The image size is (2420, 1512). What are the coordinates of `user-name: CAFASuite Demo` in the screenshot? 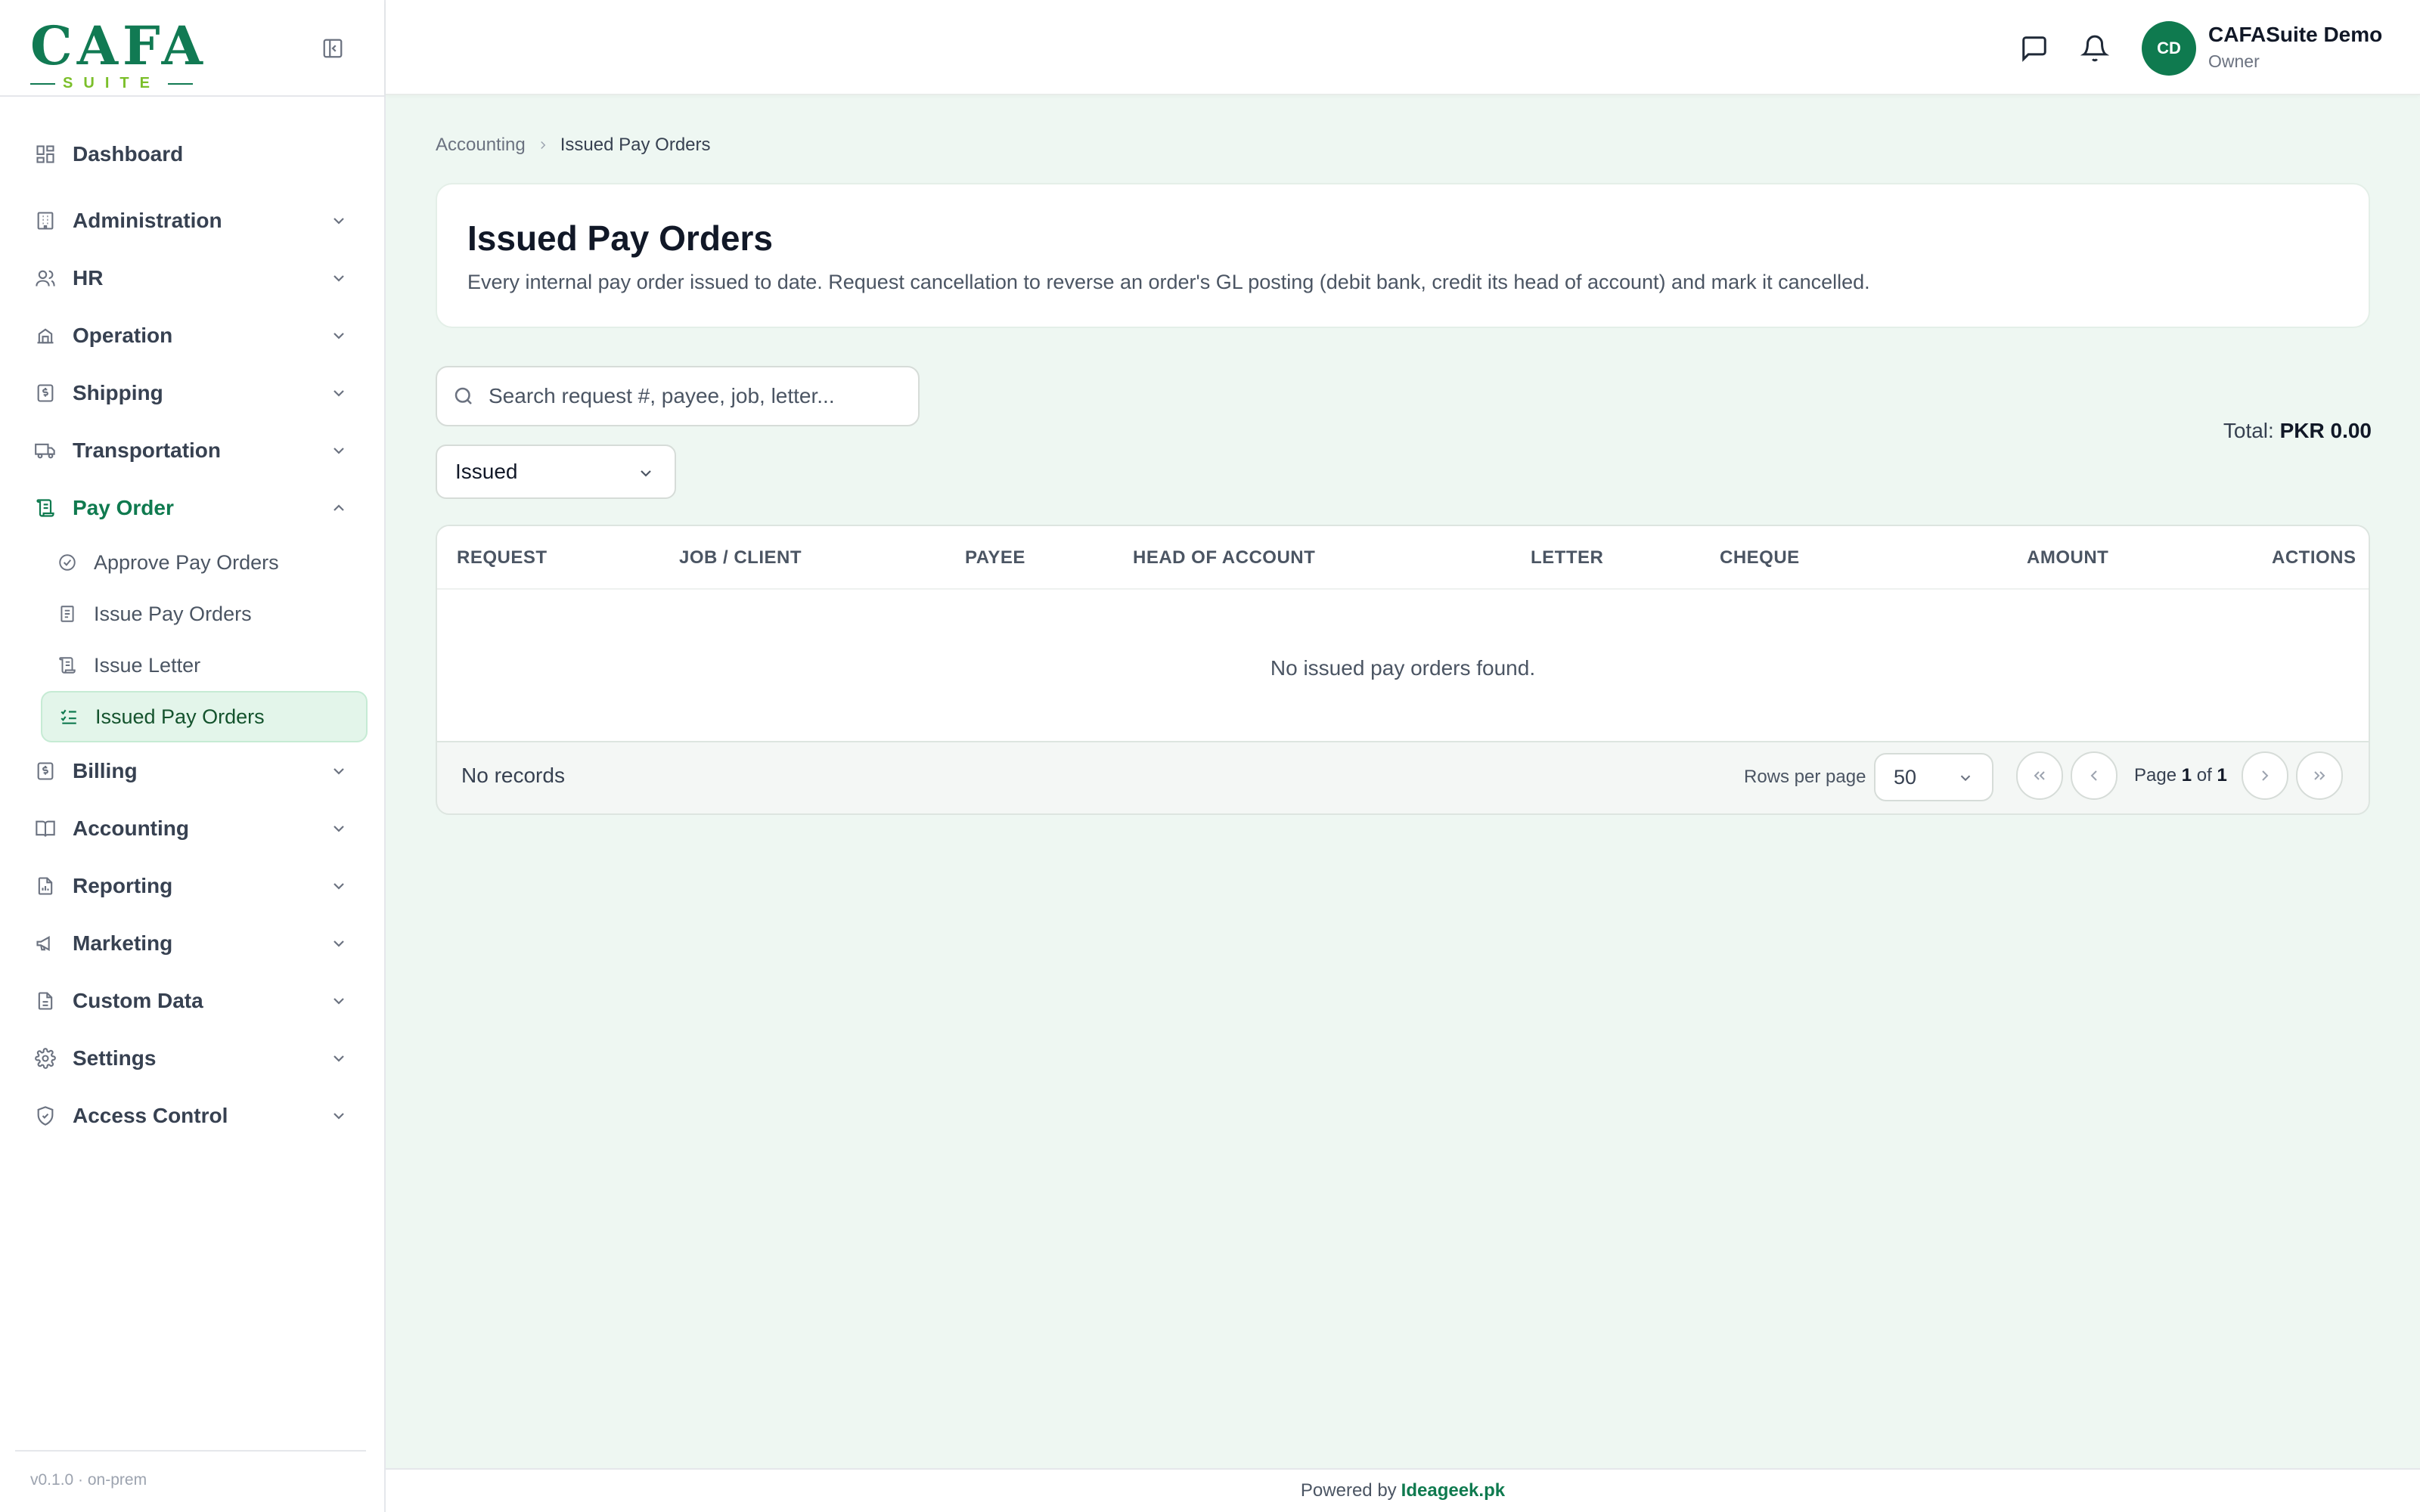 It's located at (2295, 35).